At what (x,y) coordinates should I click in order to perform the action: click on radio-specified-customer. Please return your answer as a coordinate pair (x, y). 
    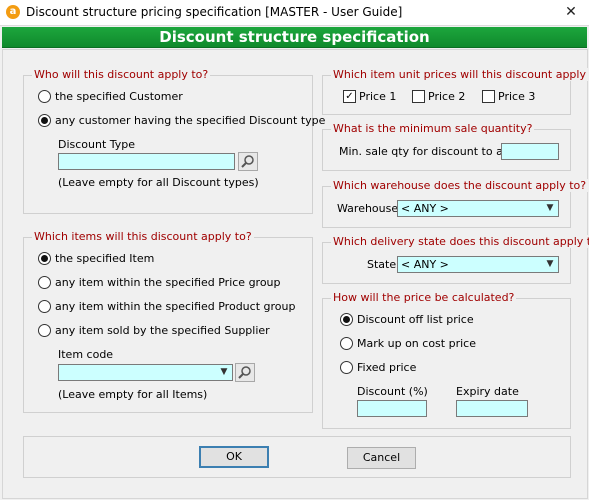
    Looking at the image, I should click on (44, 96).